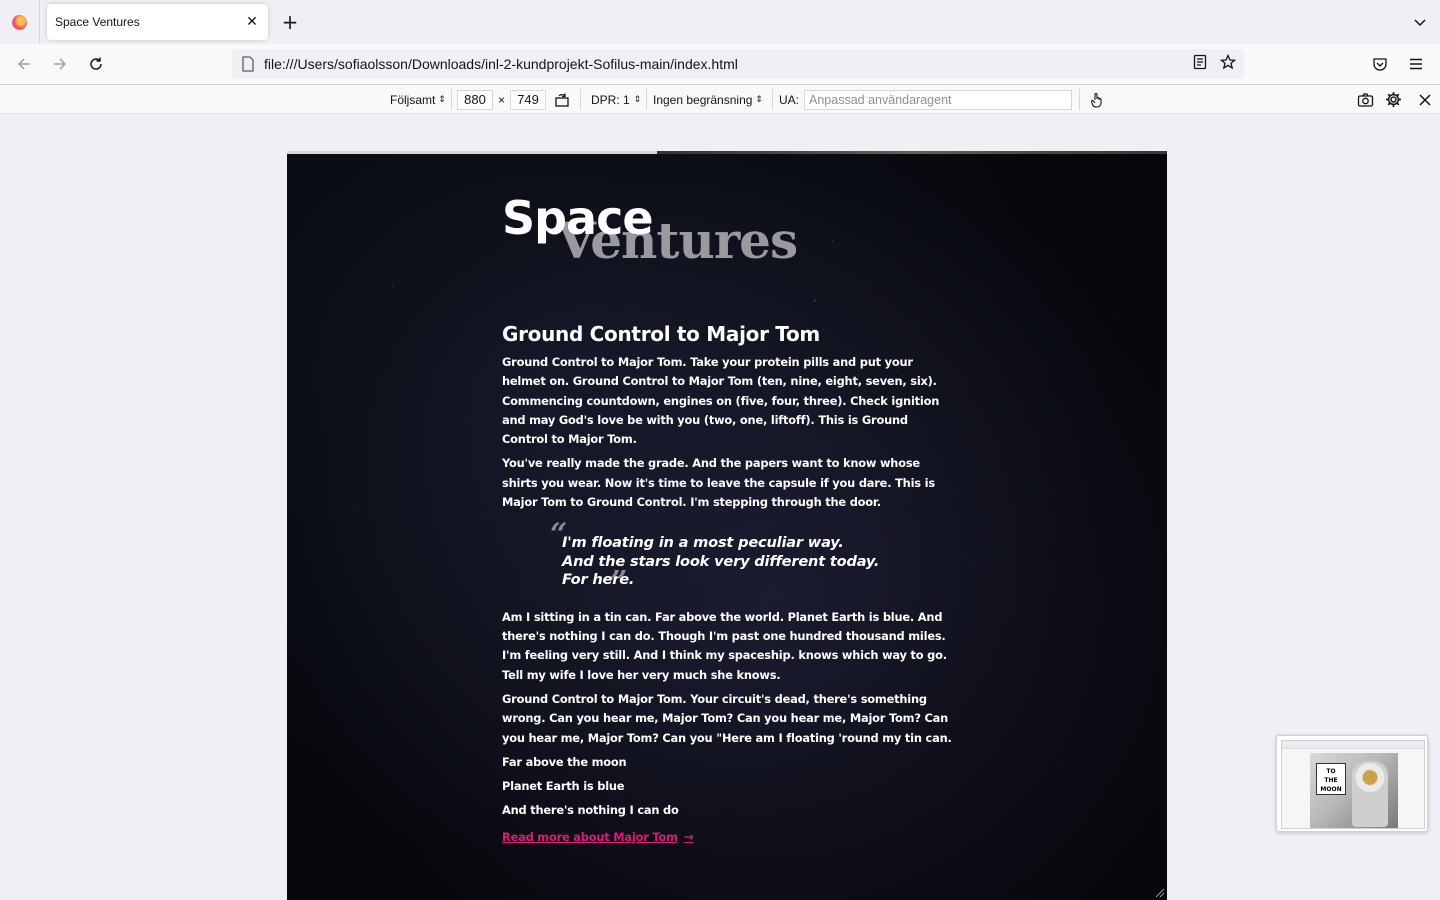  I want to click on to-the-moon-sign: TO THE MOON, so click(1331, 779).